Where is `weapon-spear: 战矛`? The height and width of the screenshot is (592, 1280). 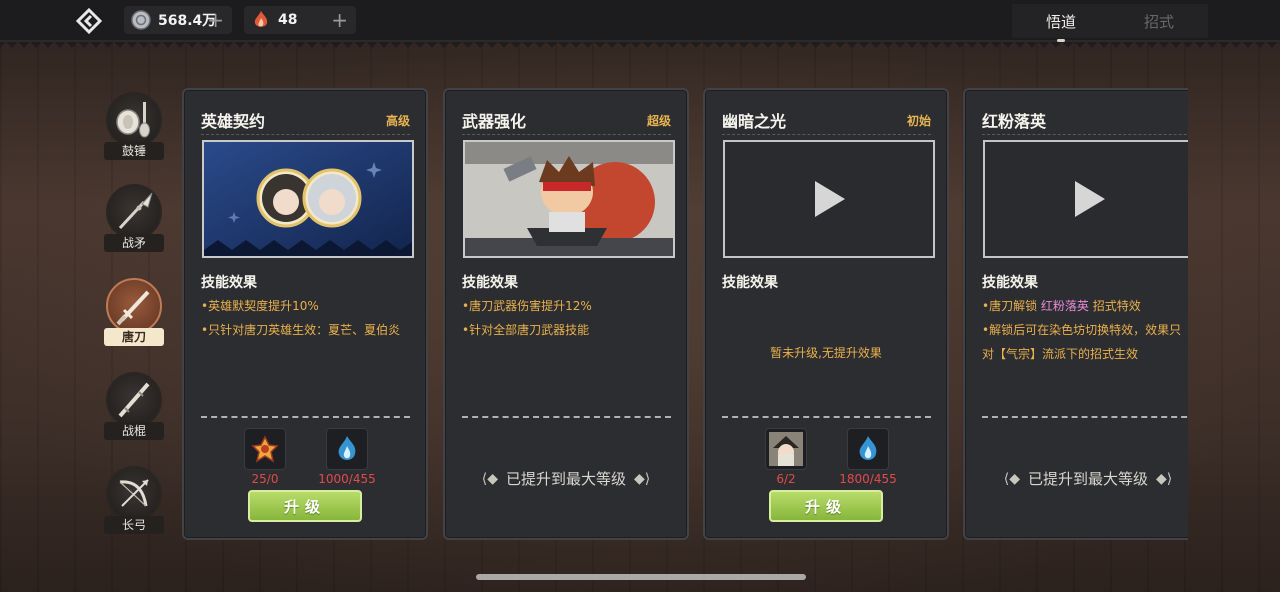 weapon-spear: 战矛 is located at coordinates (133, 219).